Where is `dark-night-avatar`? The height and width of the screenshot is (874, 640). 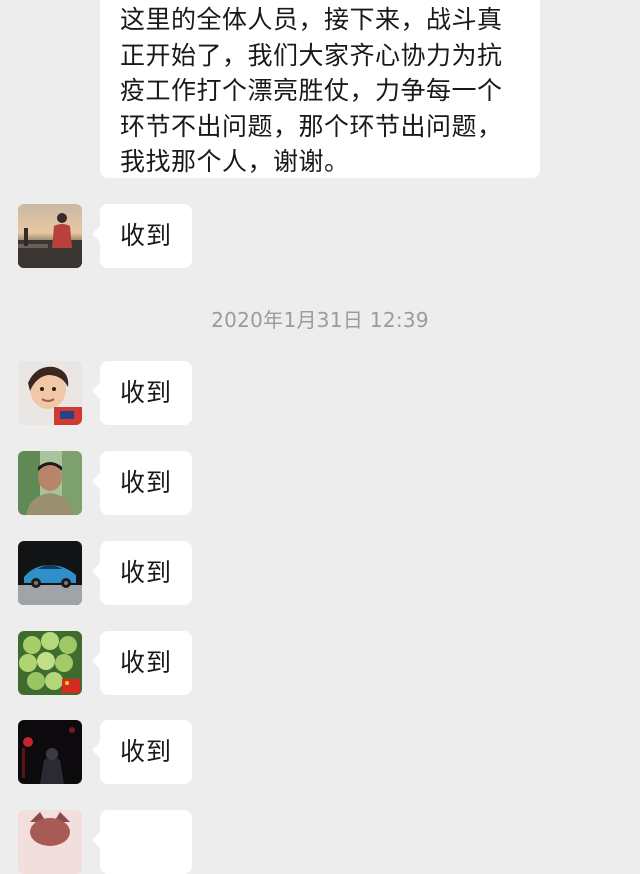
dark-night-avatar is located at coordinates (50, 752).